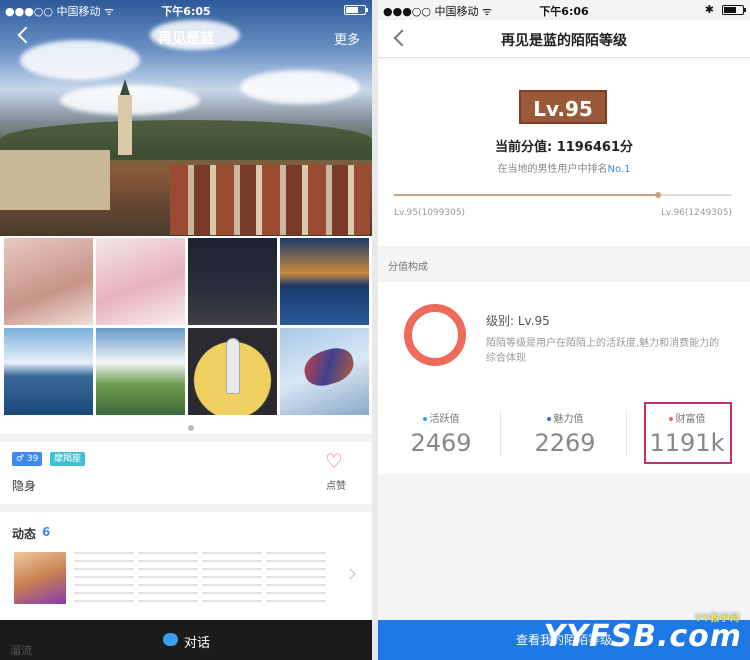  Describe the element at coordinates (24, 486) in the screenshot. I see `visibility-status: 隐身` at that location.